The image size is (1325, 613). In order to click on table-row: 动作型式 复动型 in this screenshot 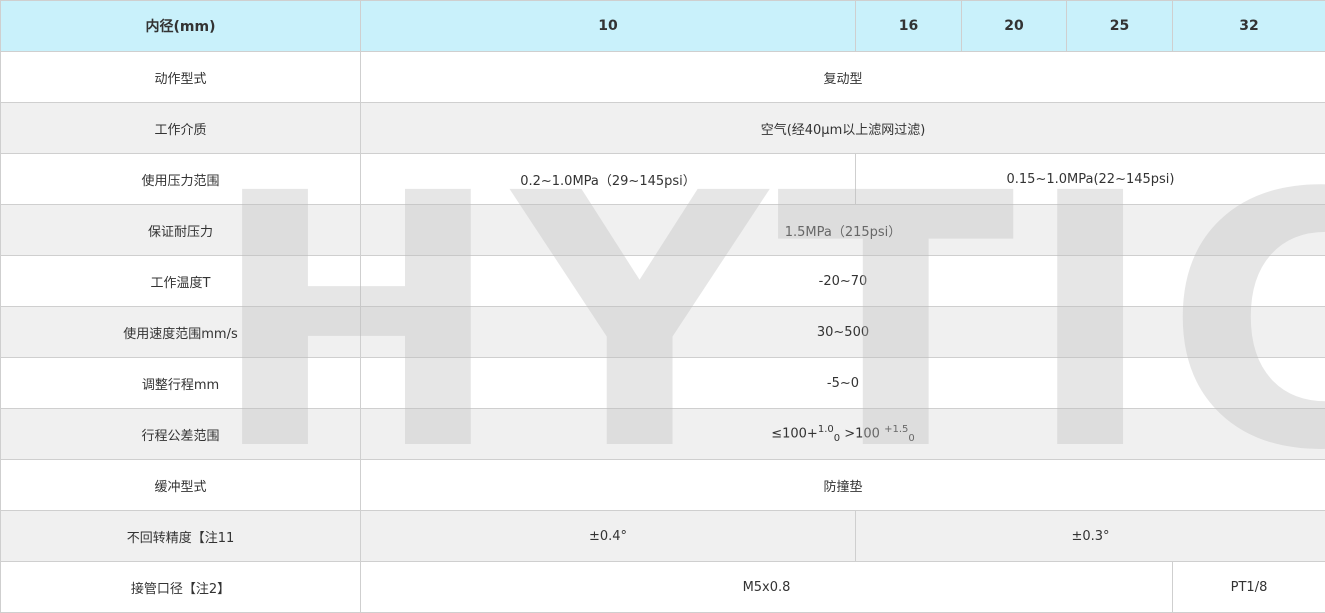, I will do `click(662, 77)`.